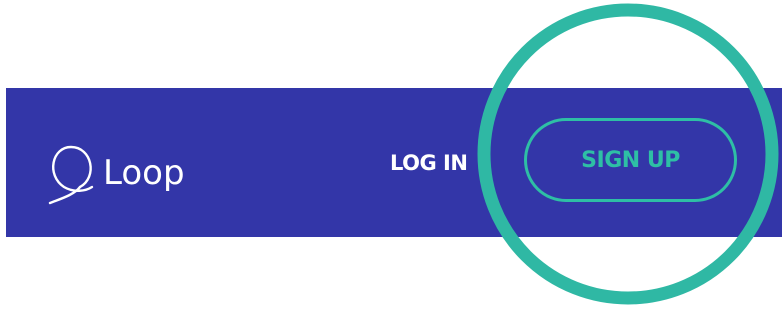 This screenshot has width=782, height=314. Describe the element at coordinates (144, 173) in the screenshot. I see `logo-text: Loop` at that location.